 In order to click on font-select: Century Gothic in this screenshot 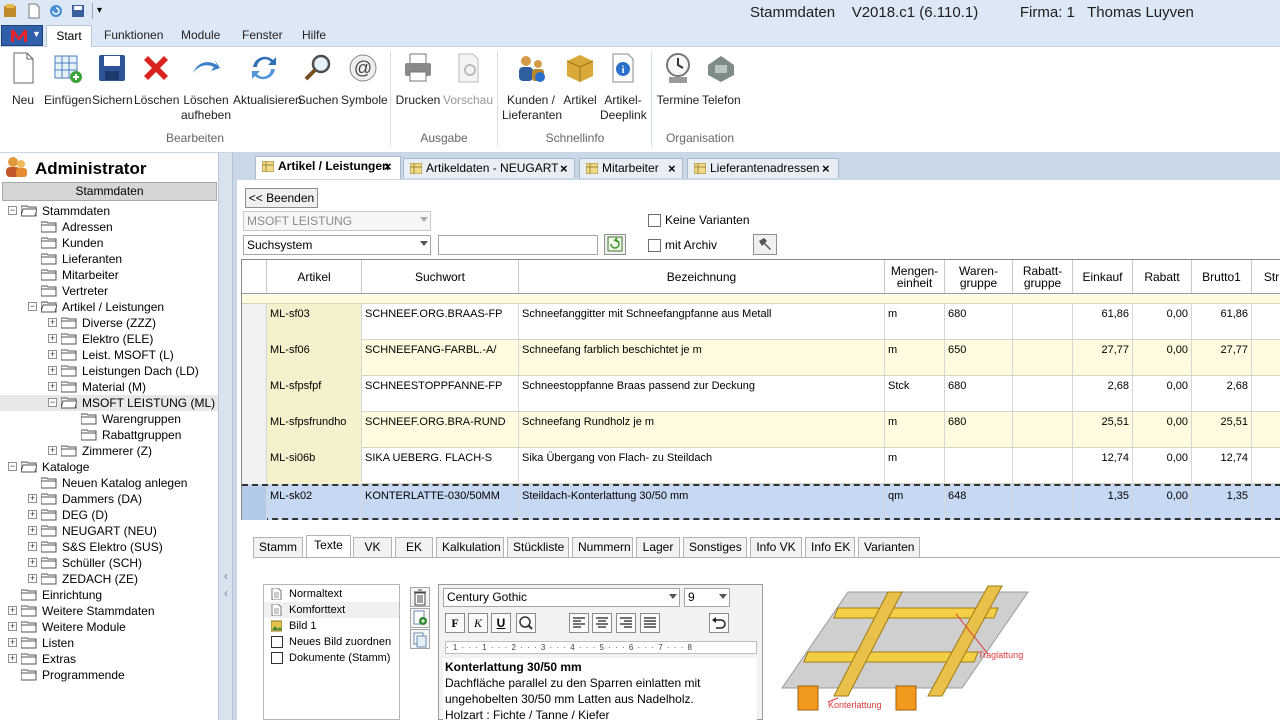, I will do `click(561, 597)`.